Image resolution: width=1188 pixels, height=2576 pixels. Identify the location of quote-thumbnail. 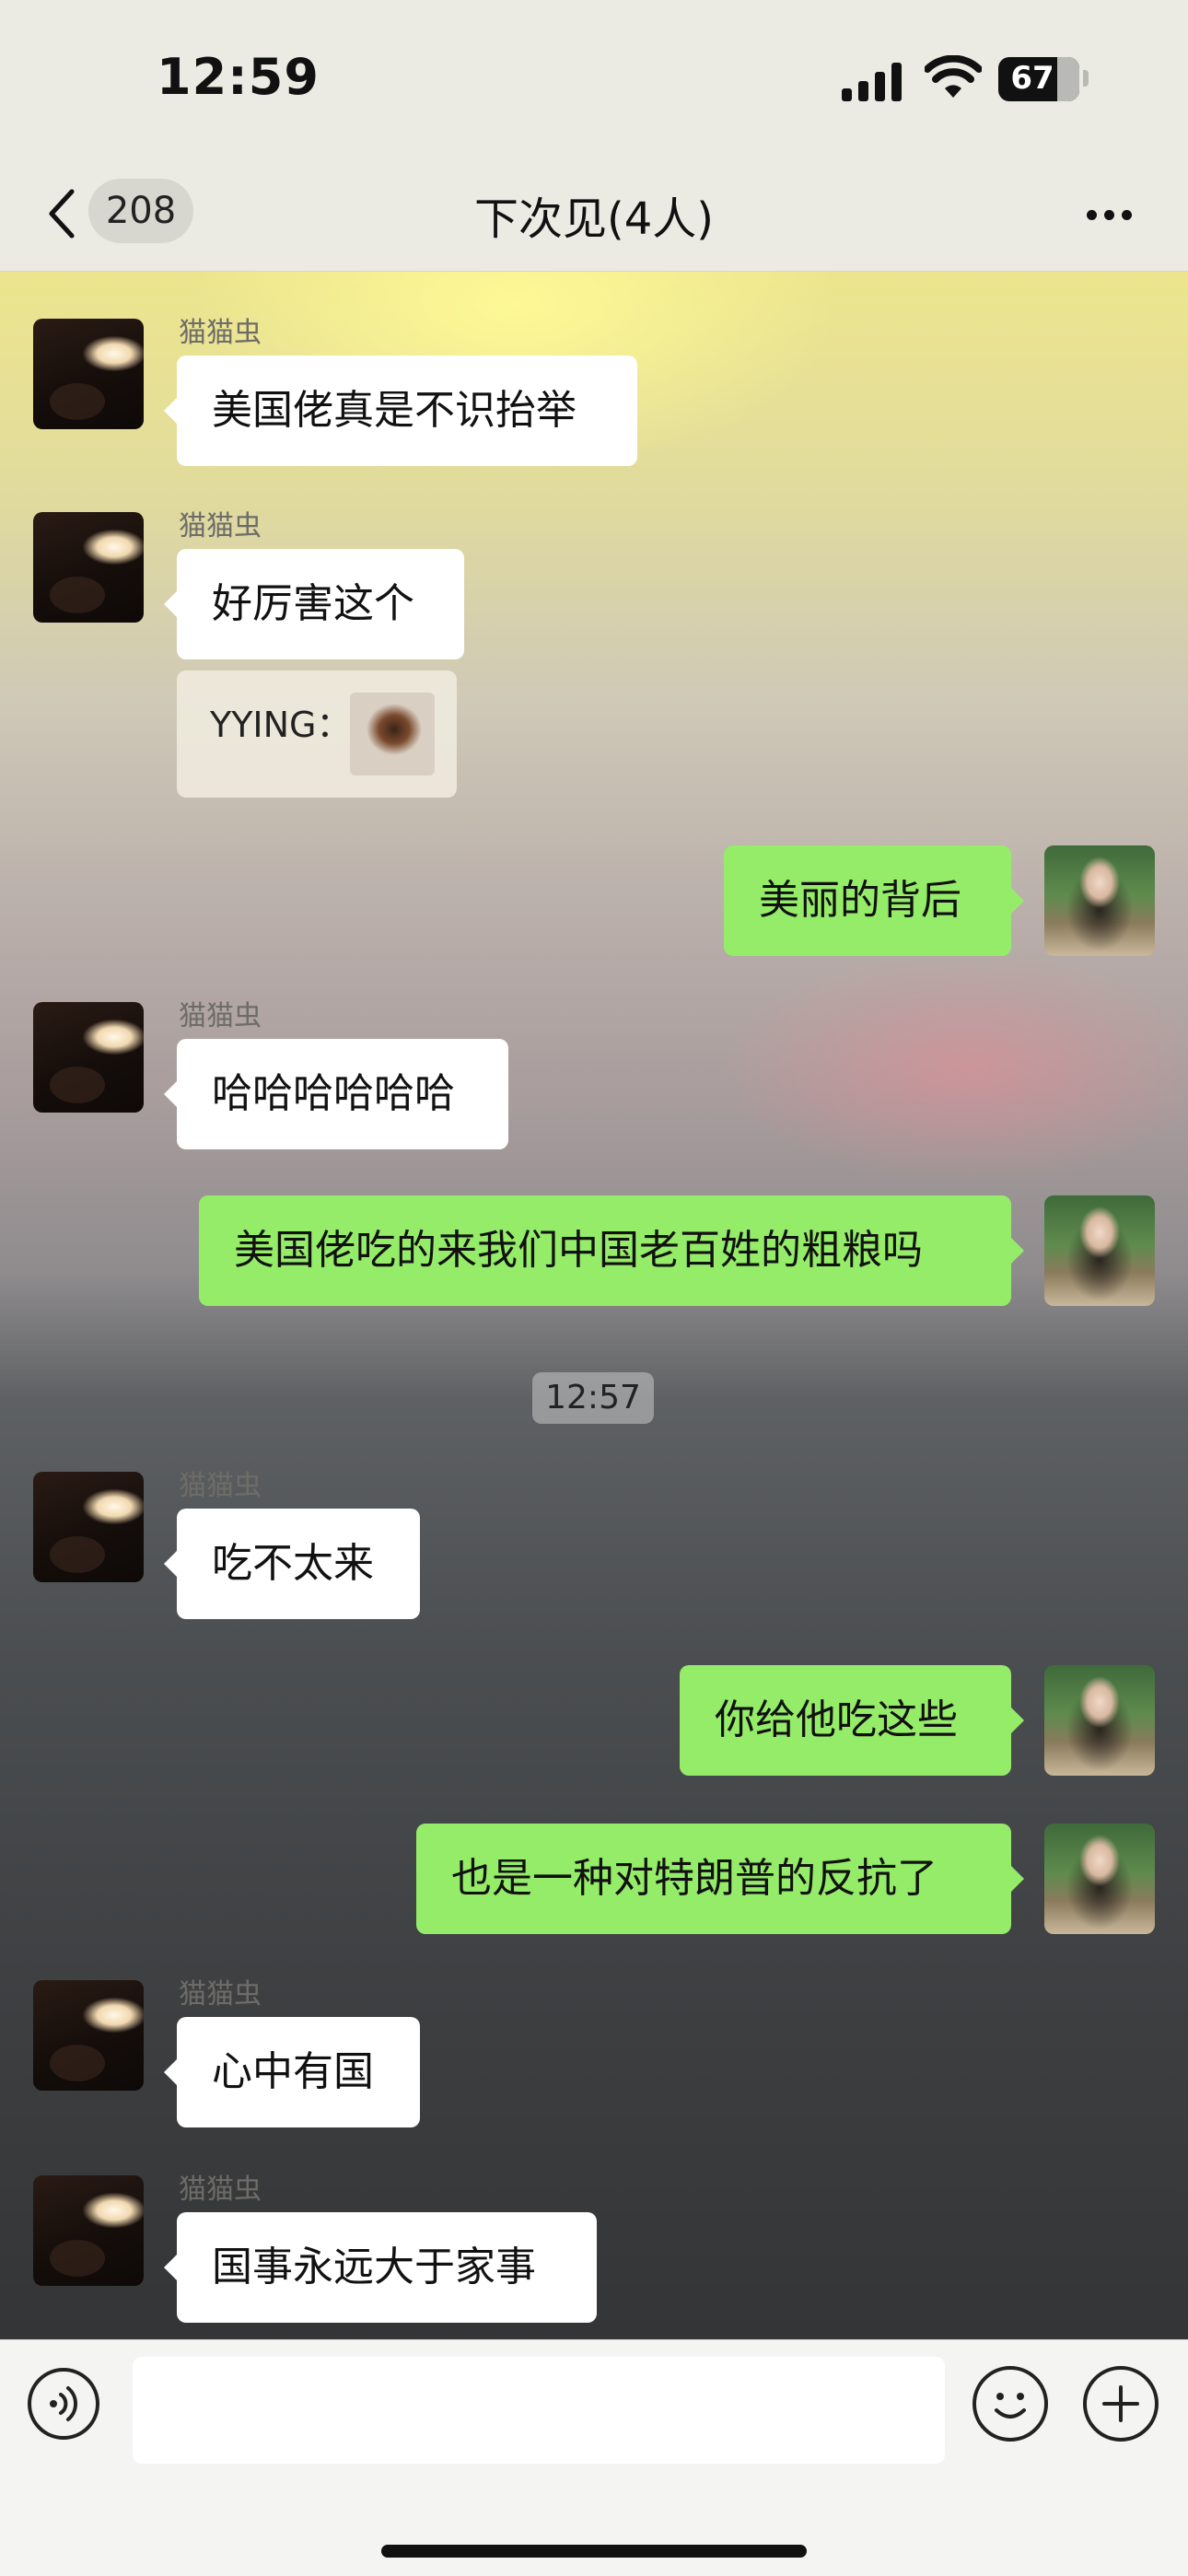
(393, 734).